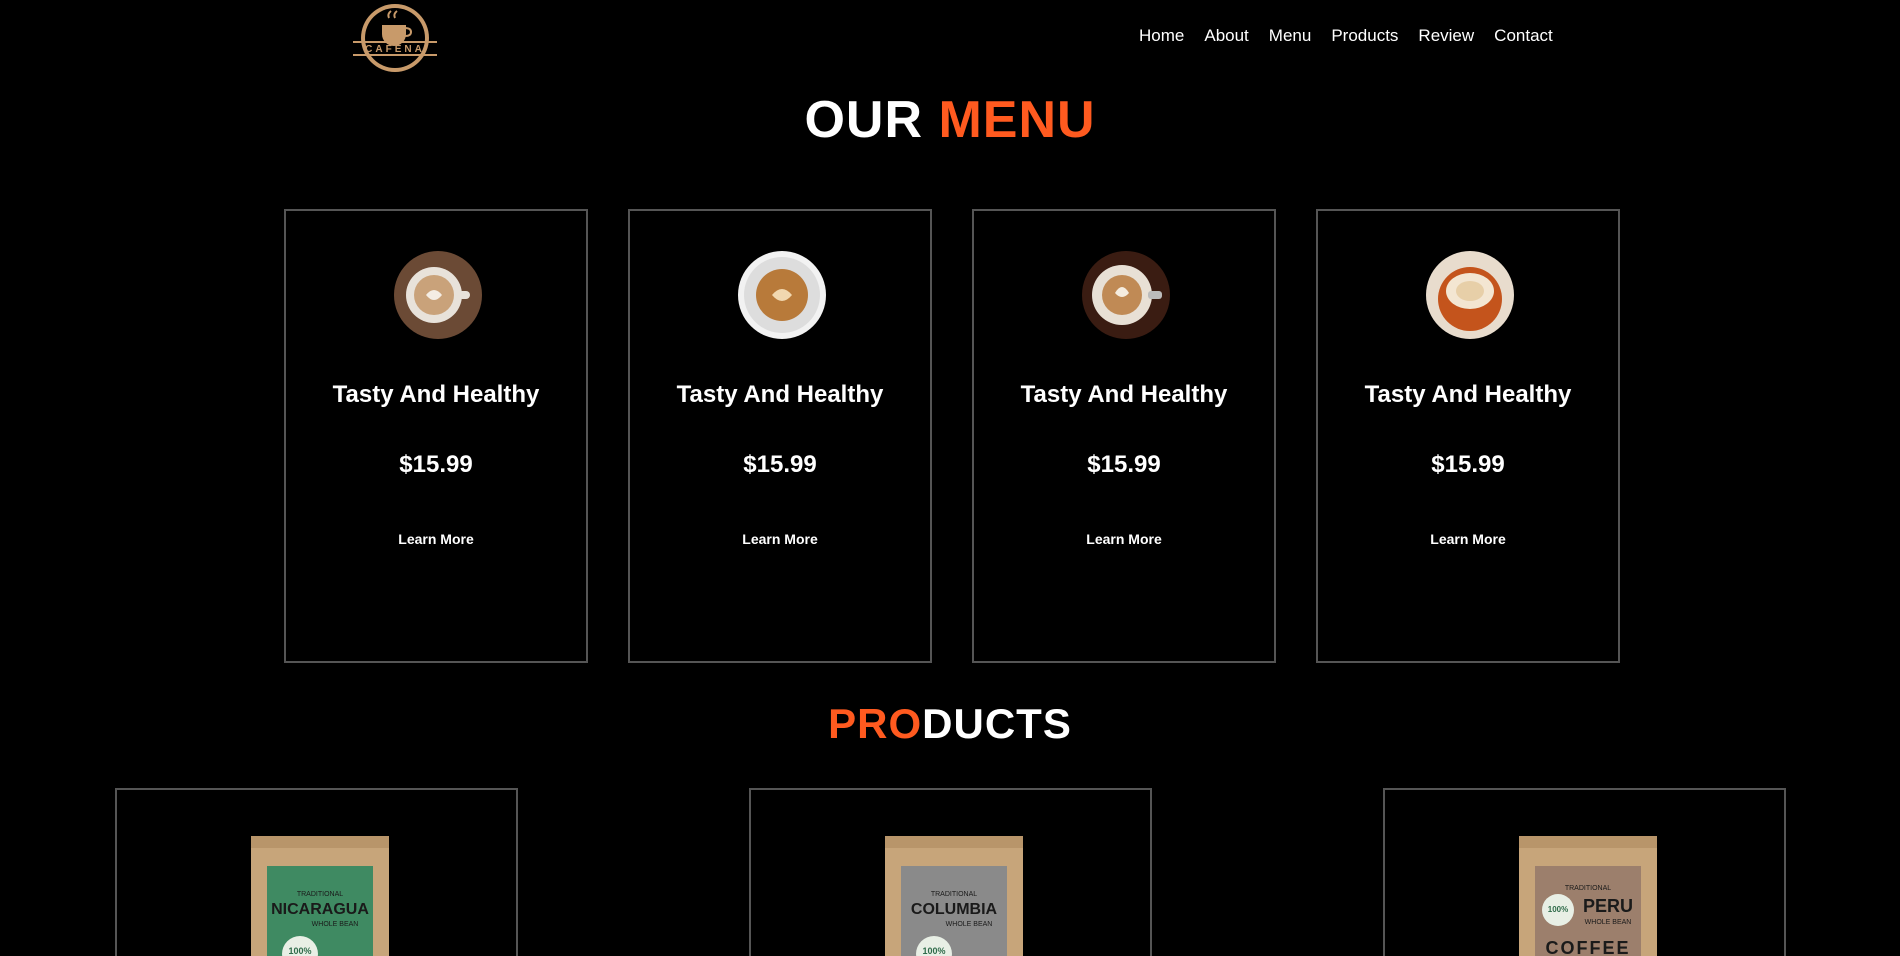 The image size is (1900, 956). What do you see at coordinates (438, 295) in the screenshot?
I see `latte-cup-image` at bounding box center [438, 295].